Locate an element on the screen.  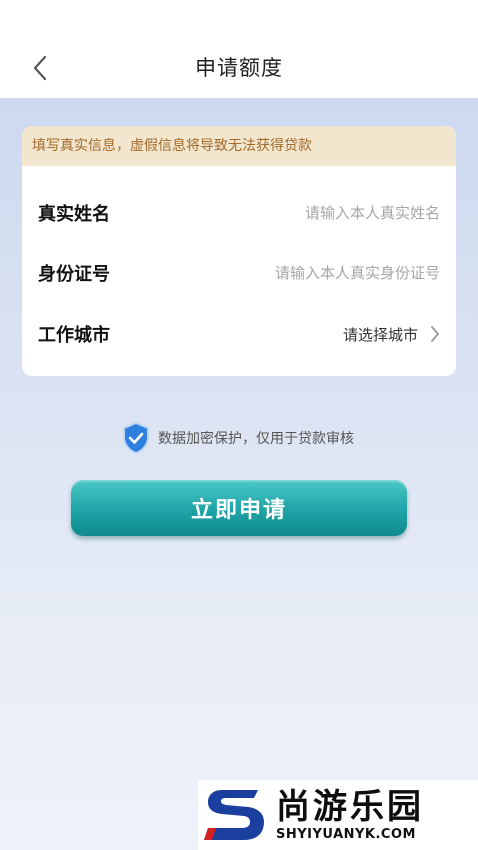
shield-check-icon is located at coordinates (136, 438).